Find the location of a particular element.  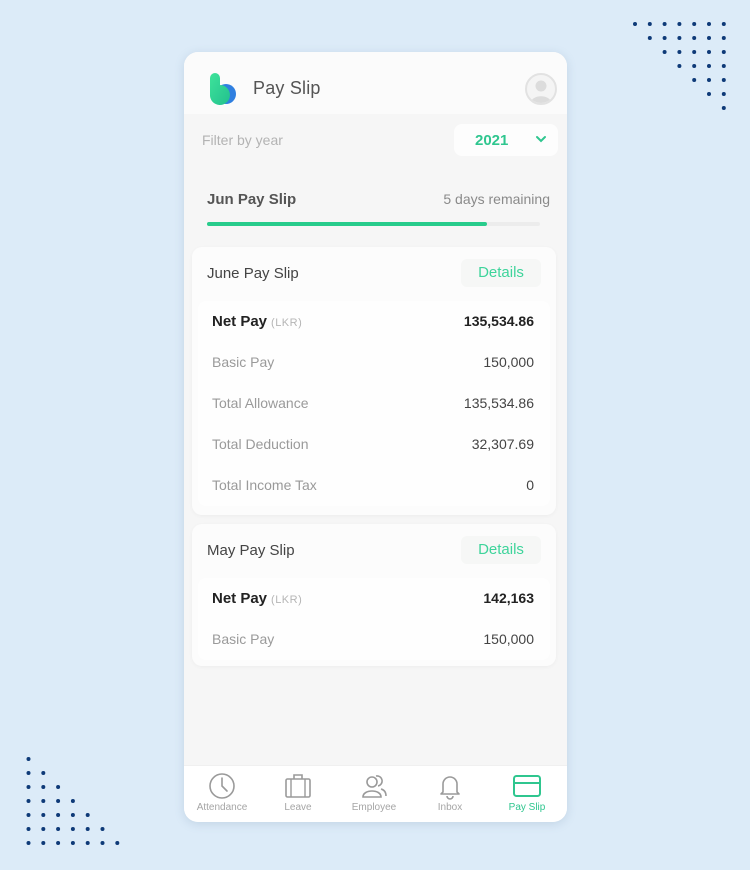

nav-label: Inbox is located at coordinates (450, 807).